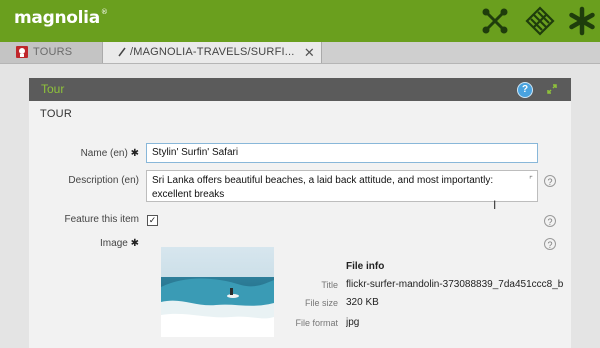 This screenshot has width=600, height=348. Describe the element at coordinates (309, 52) in the screenshot. I see `close-tab-icon: ✕` at that location.